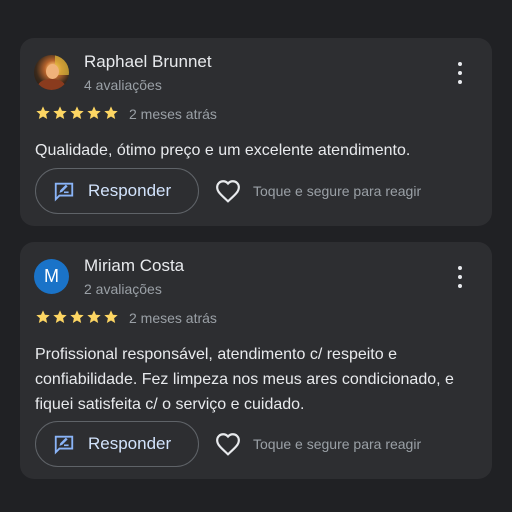 Image resolution: width=512 pixels, height=512 pixels. What do you see at coordinates (123, 85) in the screenshot?
I see `reviewer-review-count: 4 avaliações` at bounding box center [123, 85].